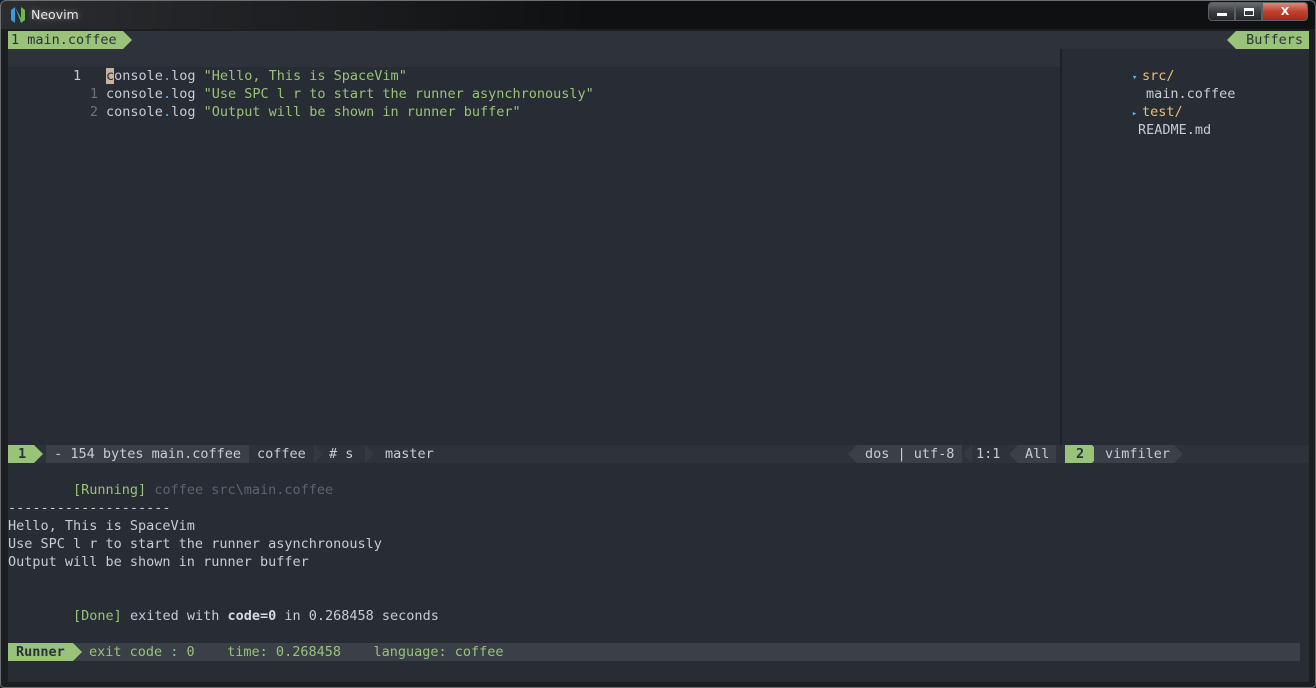  I want to click on file-info: - 154 bytes main.coffee, so click(148, 454).